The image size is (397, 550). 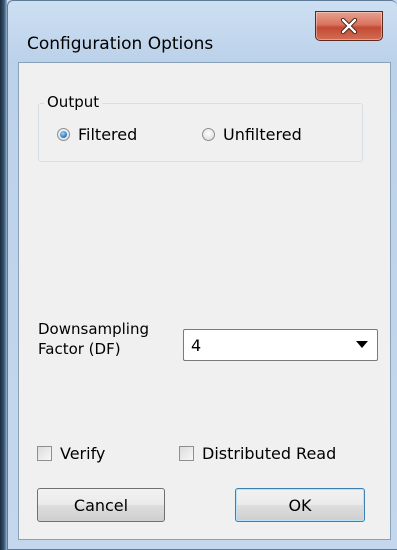 I want to click on close-button, so click(x=349, y=26).